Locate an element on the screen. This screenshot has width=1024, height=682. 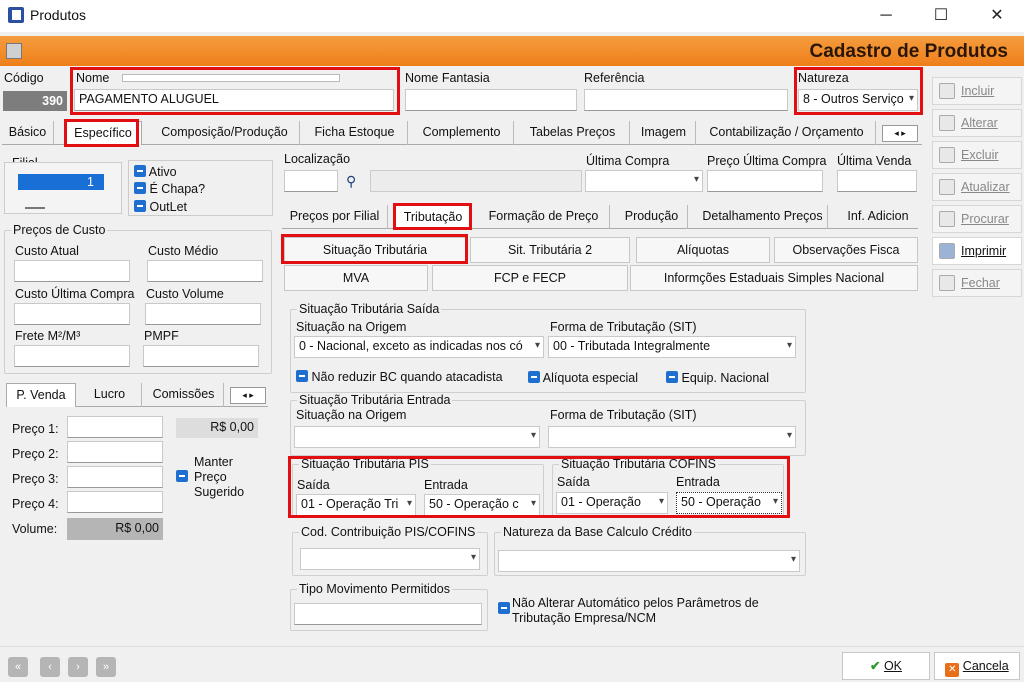
ultima-compra-select: ▾ is located at coordinates (644, 181).